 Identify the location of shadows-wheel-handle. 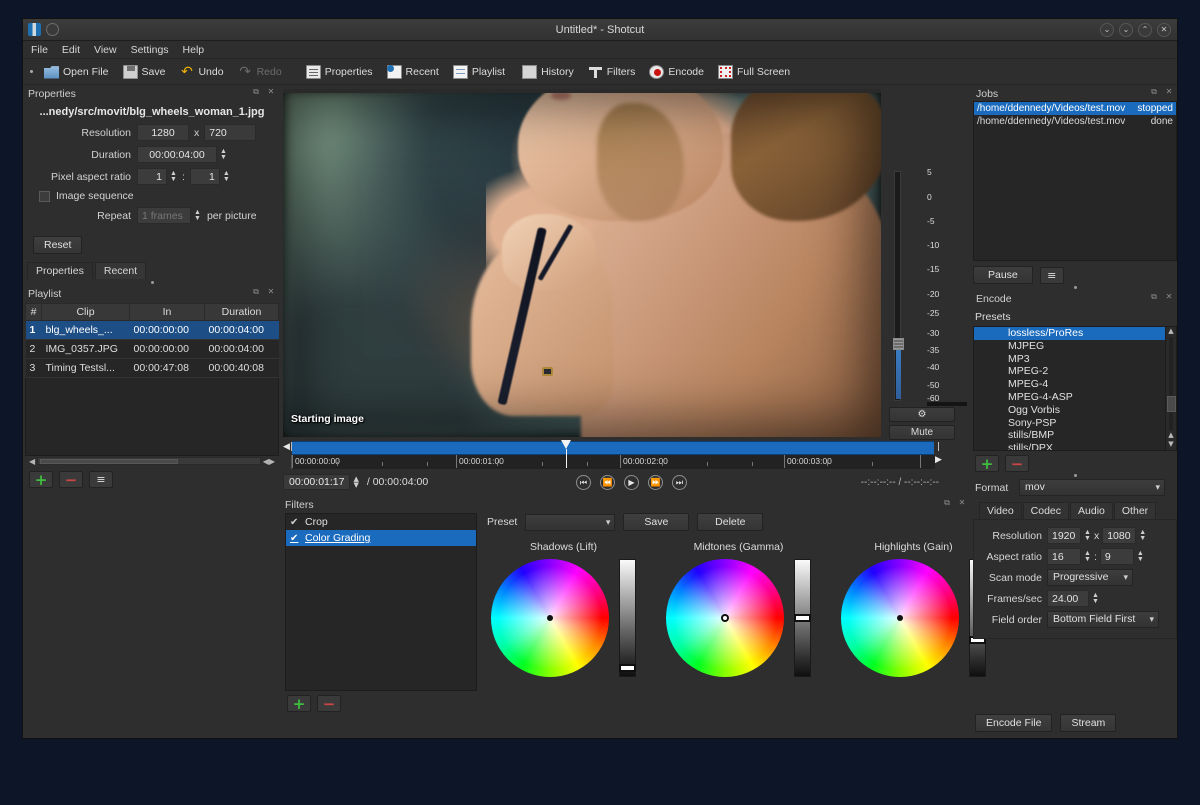
(550, 618).